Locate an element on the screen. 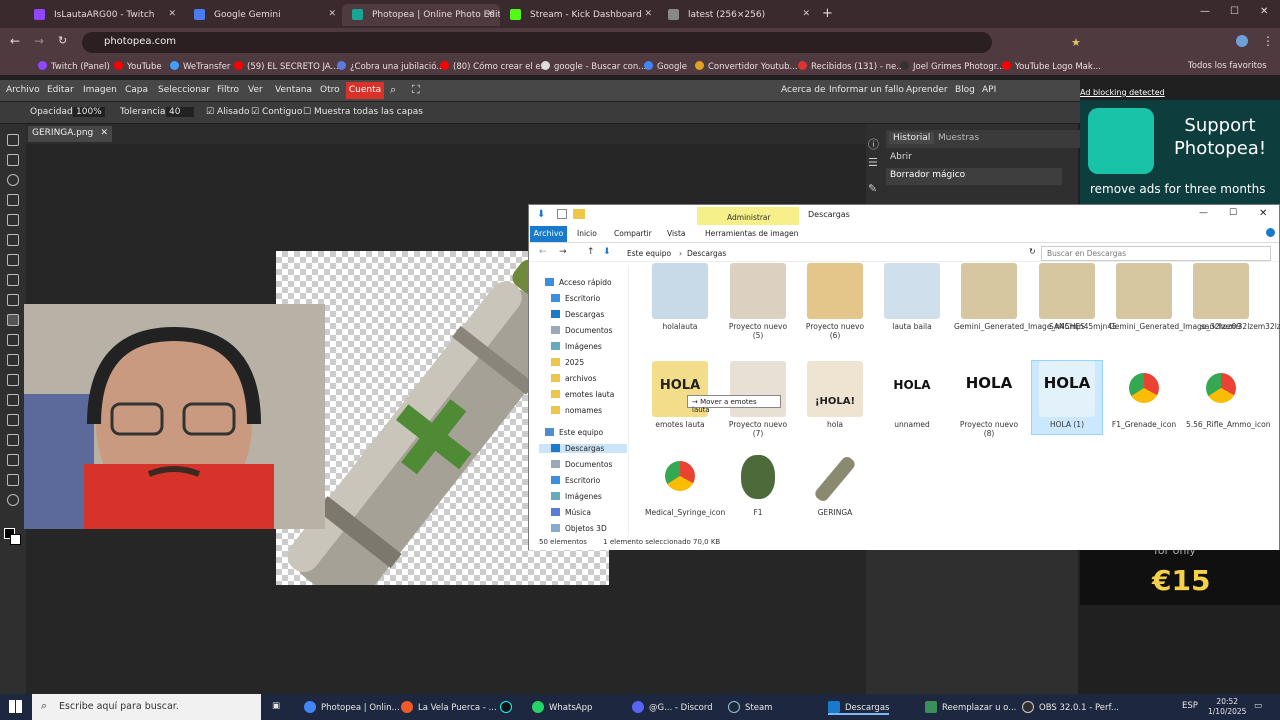 This screenshot has height=720, width=1280. sidebar-item-selected: Descargas is located at coordinates (583, 448).